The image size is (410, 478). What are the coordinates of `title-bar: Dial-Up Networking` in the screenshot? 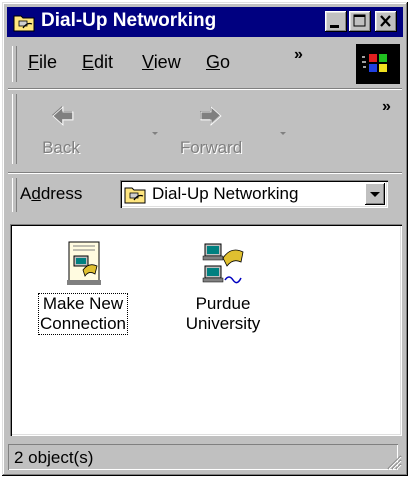 It's located at (205, 22).